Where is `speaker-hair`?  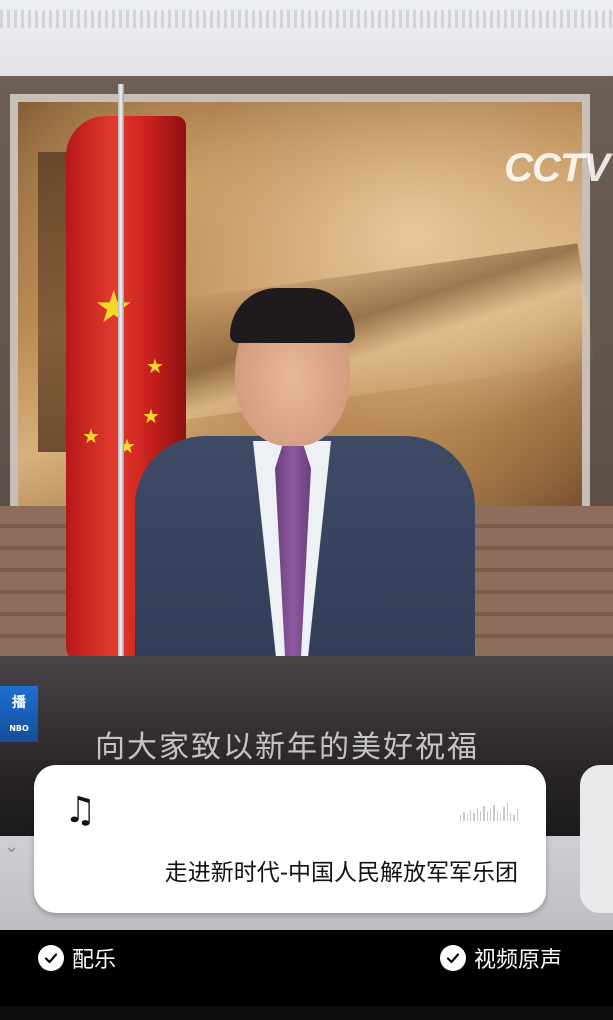
speaker-hair is located at coordinates (292, 315).